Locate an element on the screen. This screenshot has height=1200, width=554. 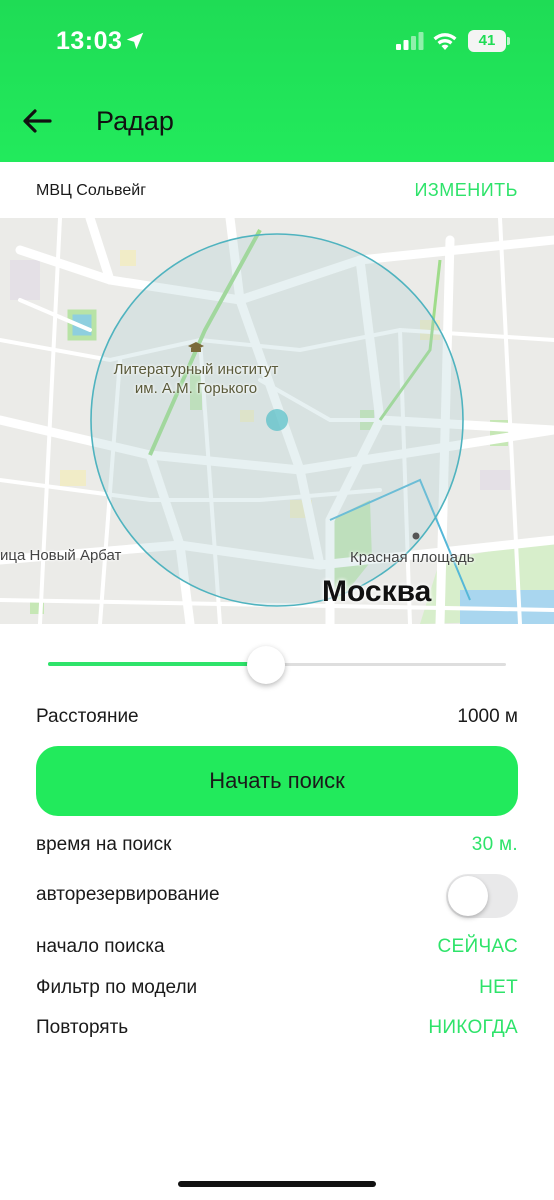
search-time-label: время на поиск is located at coordinates (104, 844).